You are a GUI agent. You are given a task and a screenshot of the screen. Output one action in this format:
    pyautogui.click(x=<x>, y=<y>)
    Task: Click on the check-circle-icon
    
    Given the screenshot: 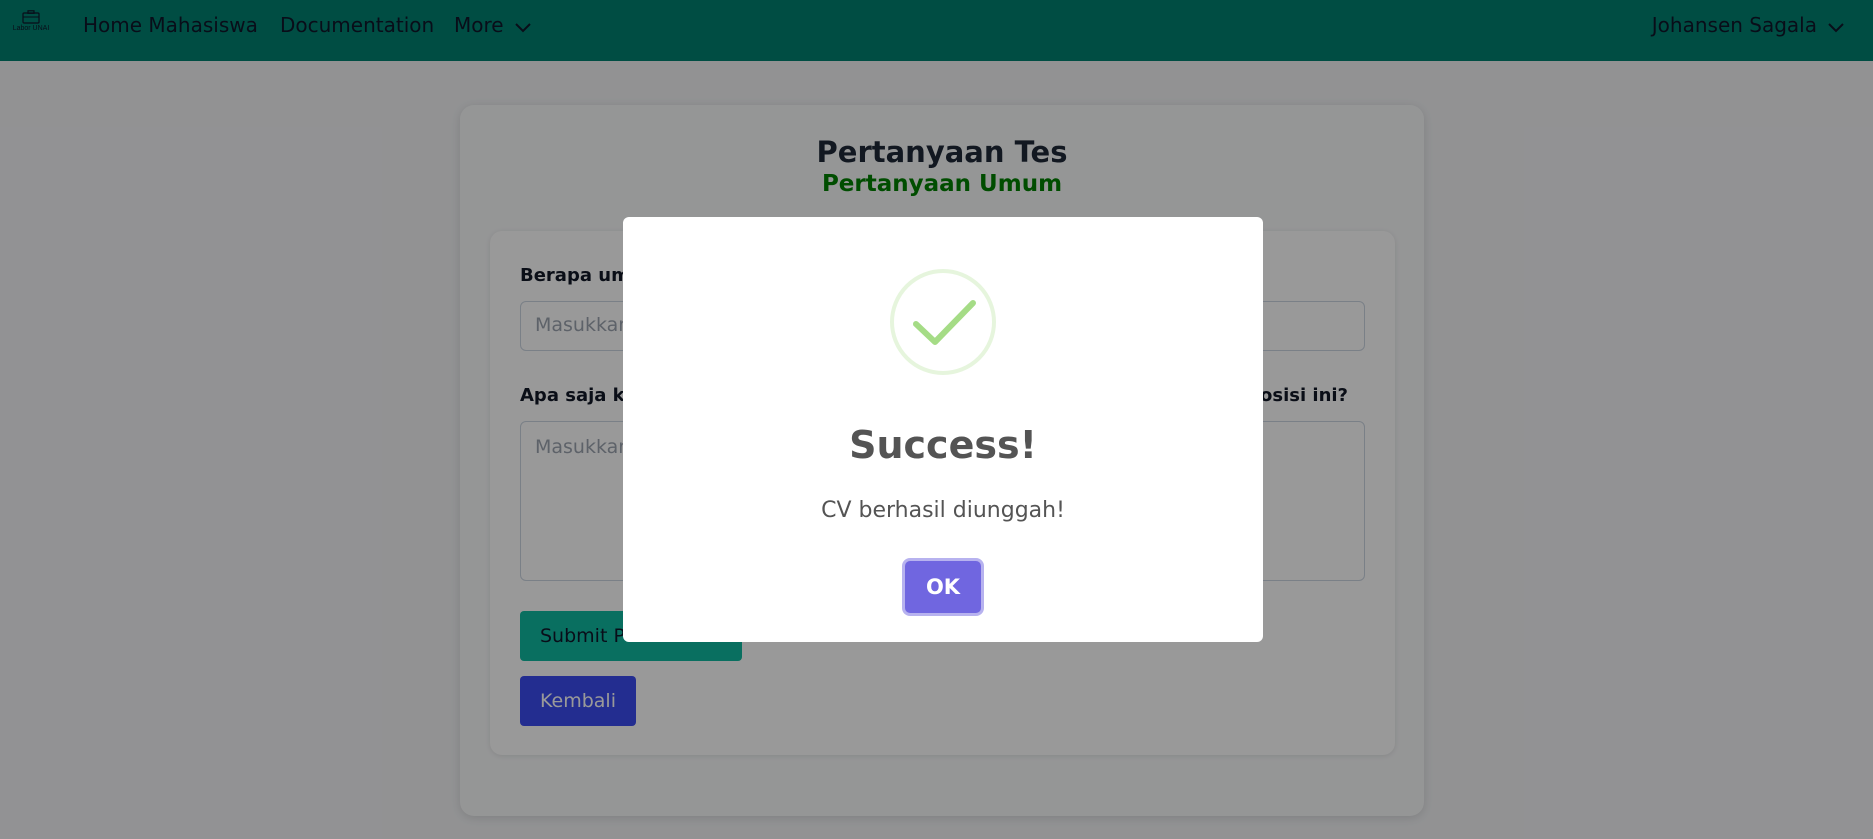 What is the action you would take?
    pyautogui.click(x=943, y=322)
    